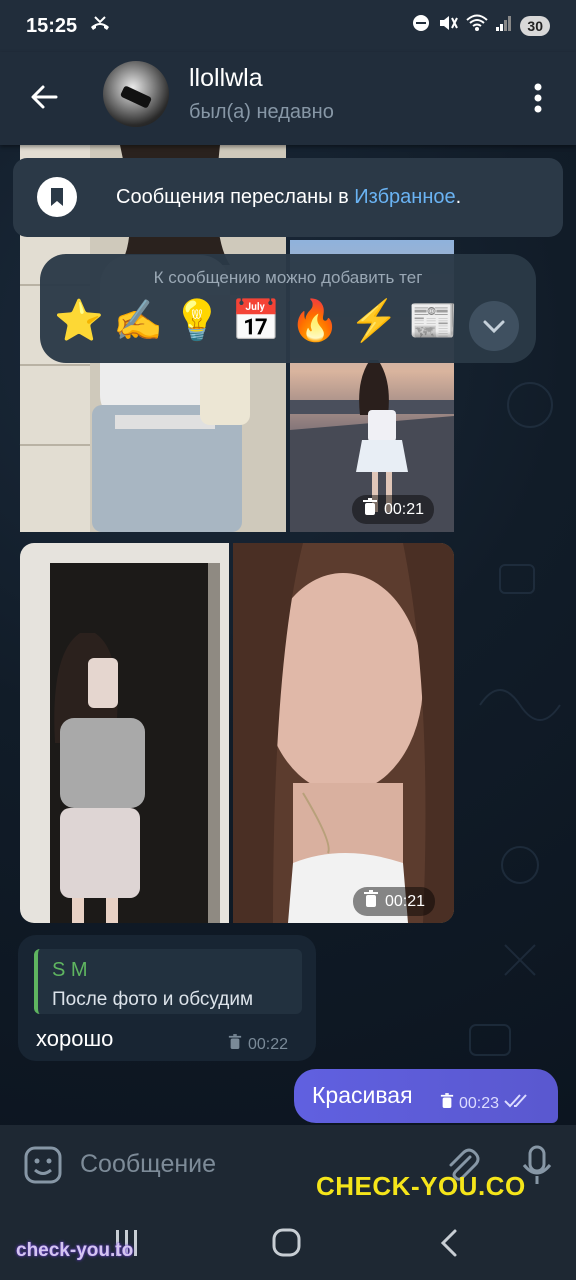 Image resolution: width=576 pixels, height=1280 pixels. I want to click on battery-indicator: 30, so click(535, 25).